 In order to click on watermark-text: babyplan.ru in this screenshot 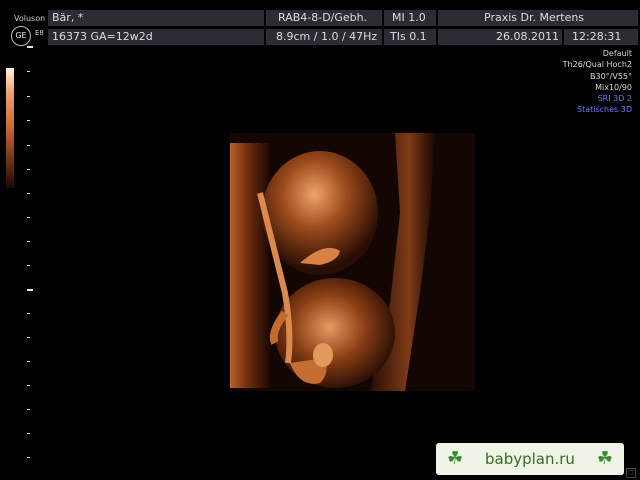, I will do `click(530, 459)`.